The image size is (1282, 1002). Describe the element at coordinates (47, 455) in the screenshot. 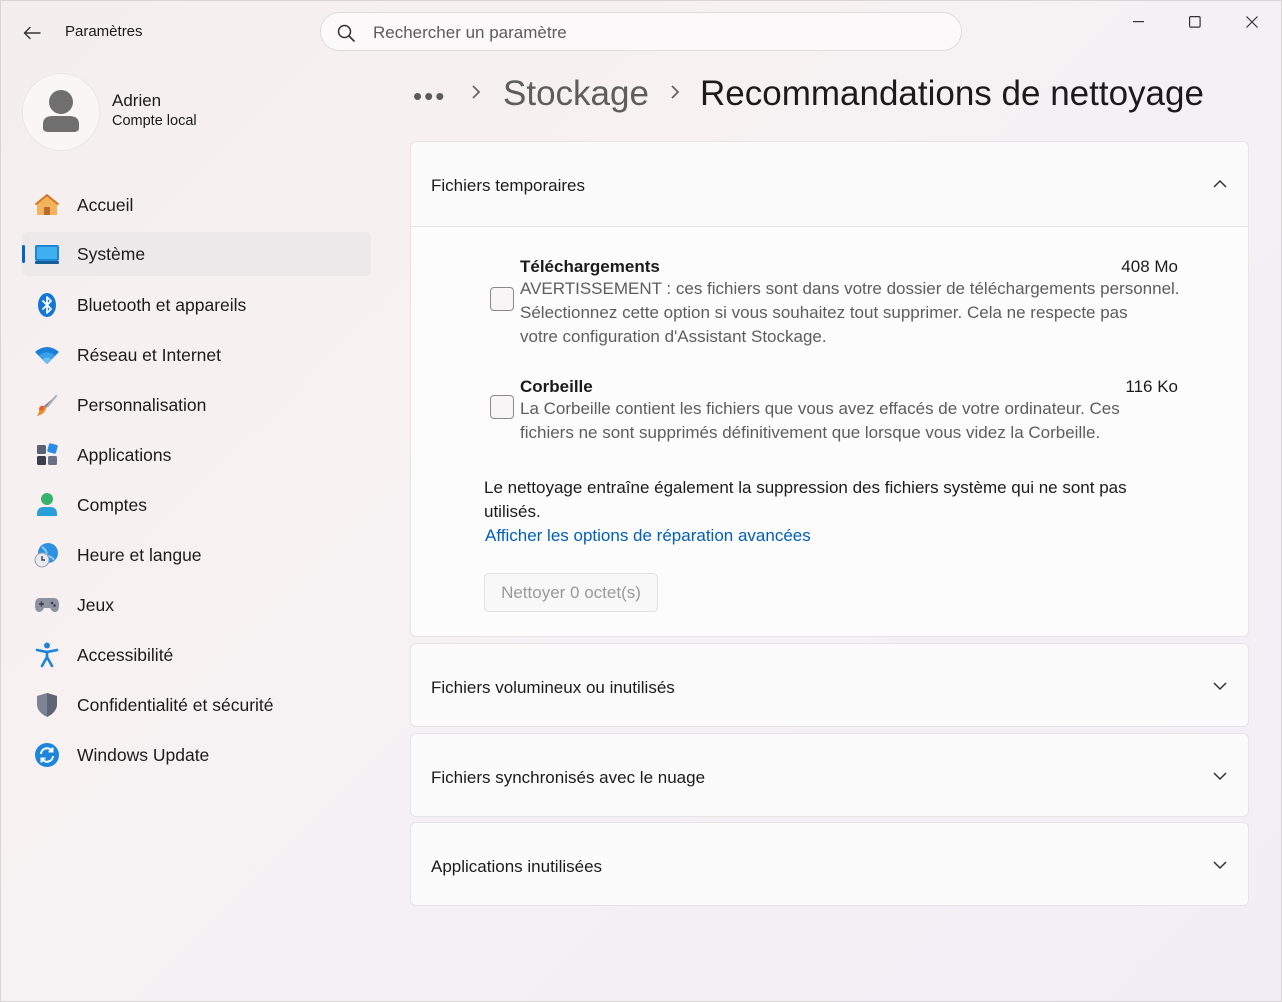

I see `apps-icon` at that location.